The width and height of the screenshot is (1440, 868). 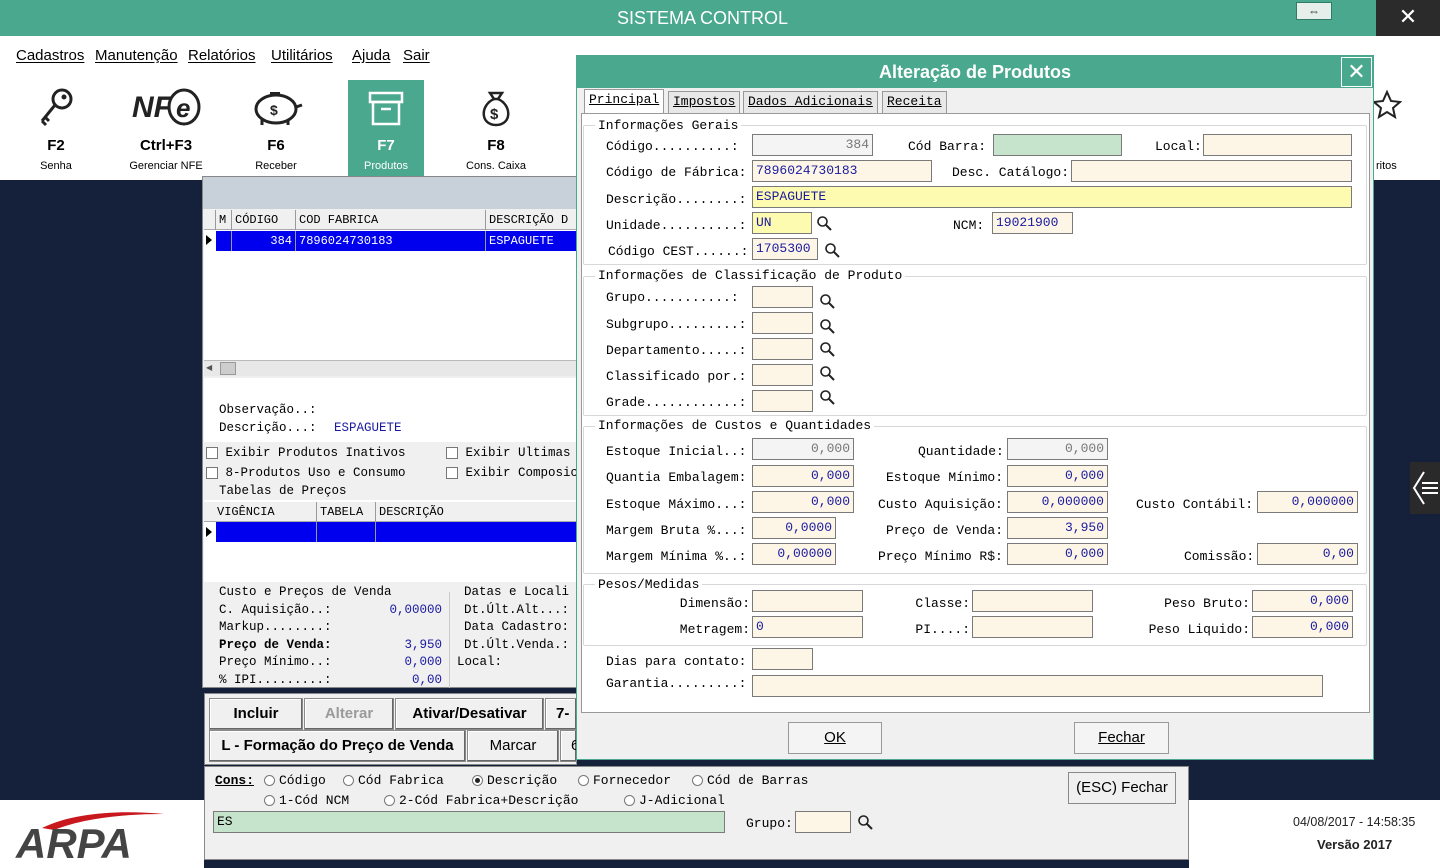 What do you see at coordinates (306, 800) in the screenshot?
I see `radio-cod-ncm: 1-Cód NCM` at bounding box center [306, 800].